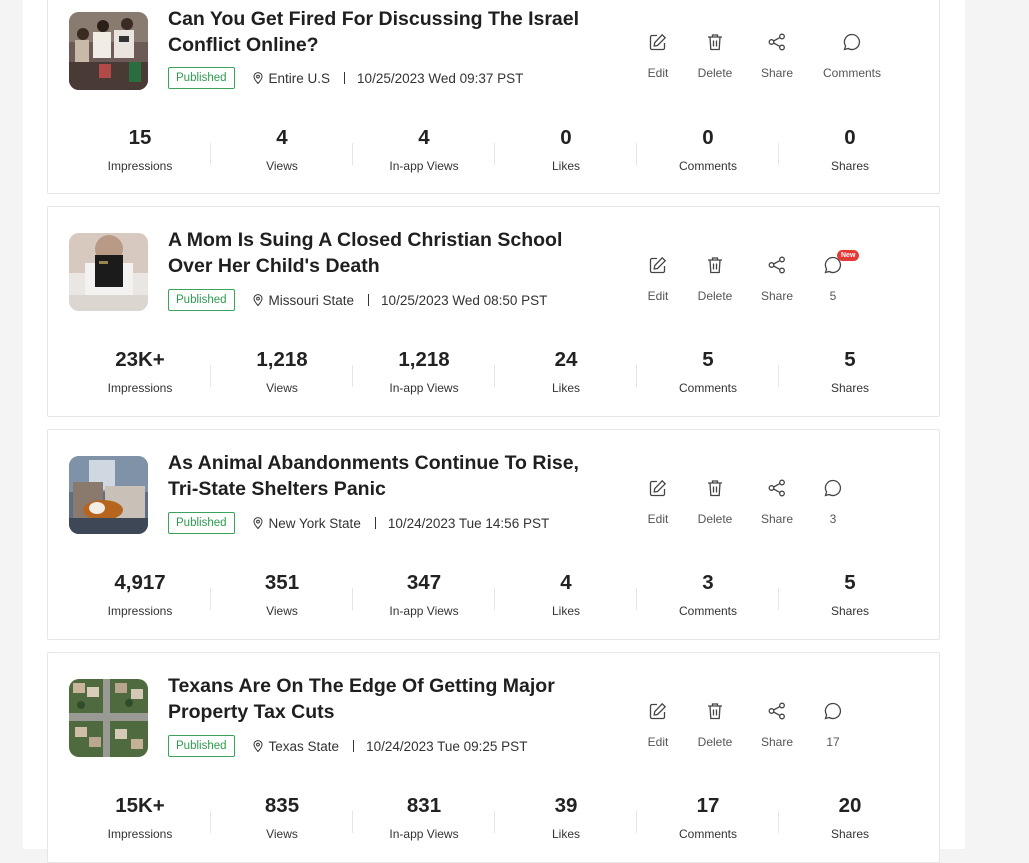  I want to click on stat-likes: 4 Likes, so click(566, 594).